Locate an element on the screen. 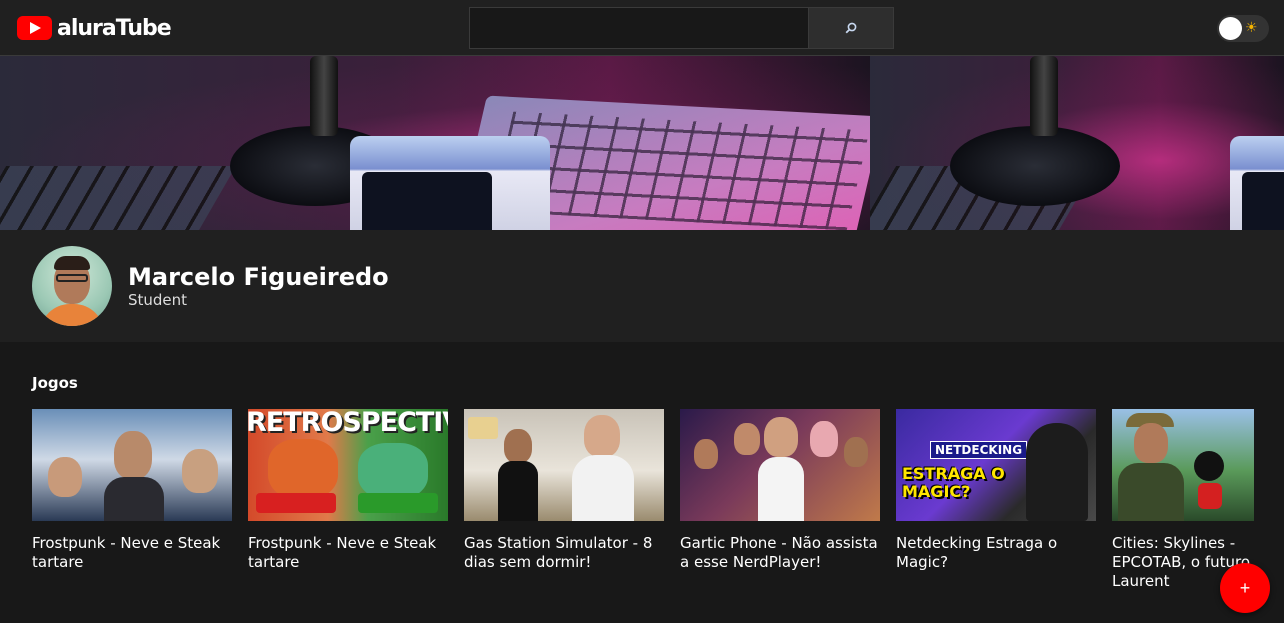 Image resolution: width=1284 pixels, height=623 pixels. section-title: Jogos is located at coordinates (55, 383).